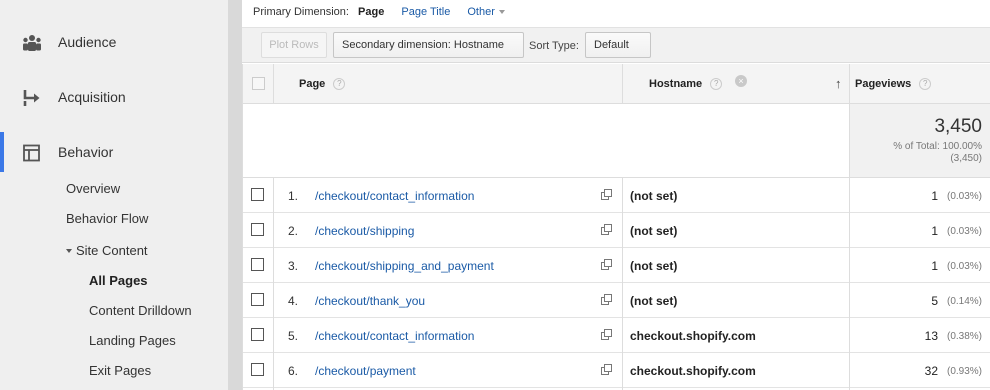 The height and width of the screenshot is (390, 990). What do you see at coordinates (931, 336) in the screenshot?
I see `pageviews-cell: 13` at bounding box center [931, 336].